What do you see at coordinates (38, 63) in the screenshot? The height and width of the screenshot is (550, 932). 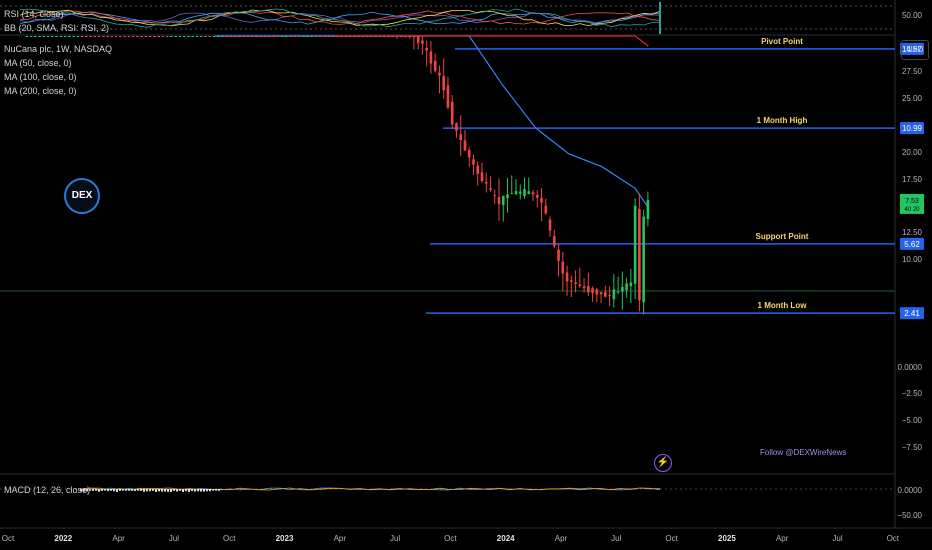 I see `ma50-label: MA (50, close, 0)` at bounding box center [38, 63].